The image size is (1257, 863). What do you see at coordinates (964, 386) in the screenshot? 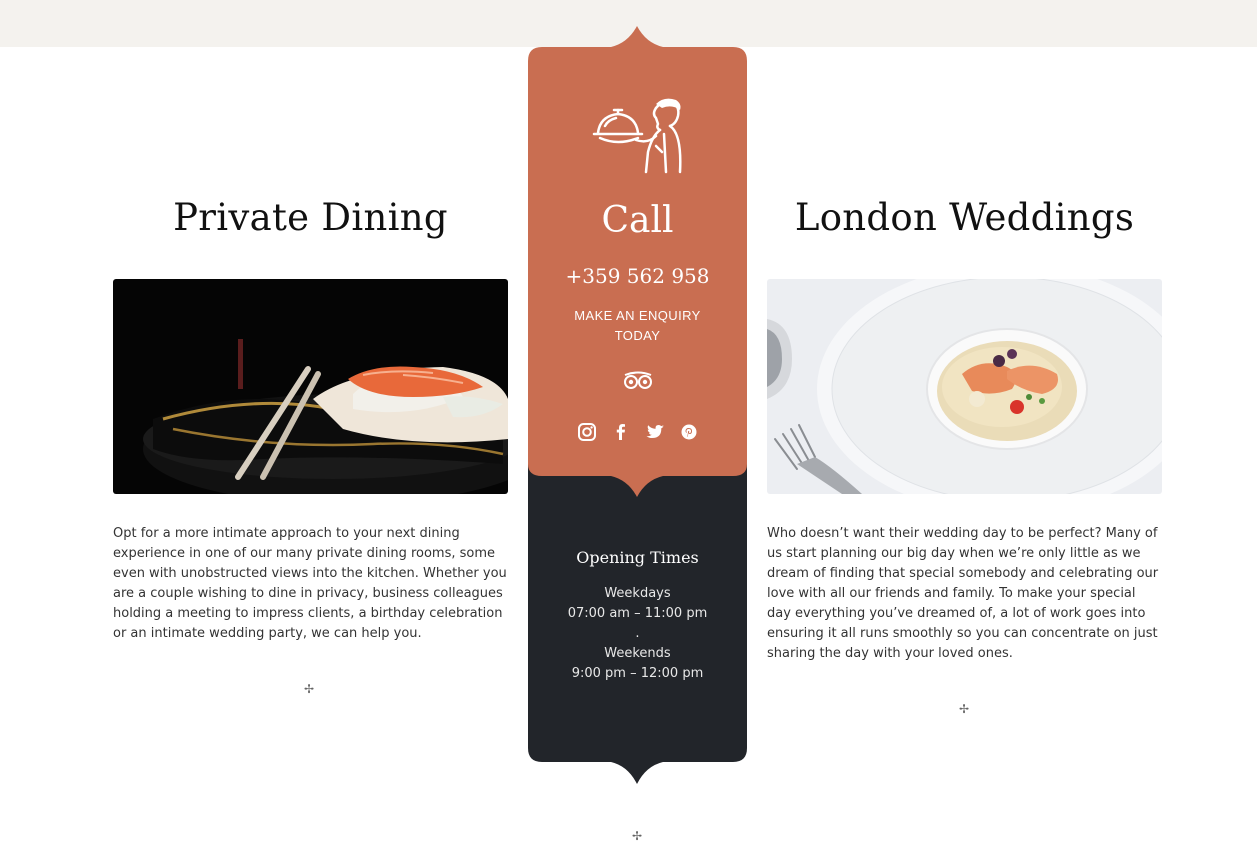
I see `london-weddings-photo` at bounding box center [964, 386].